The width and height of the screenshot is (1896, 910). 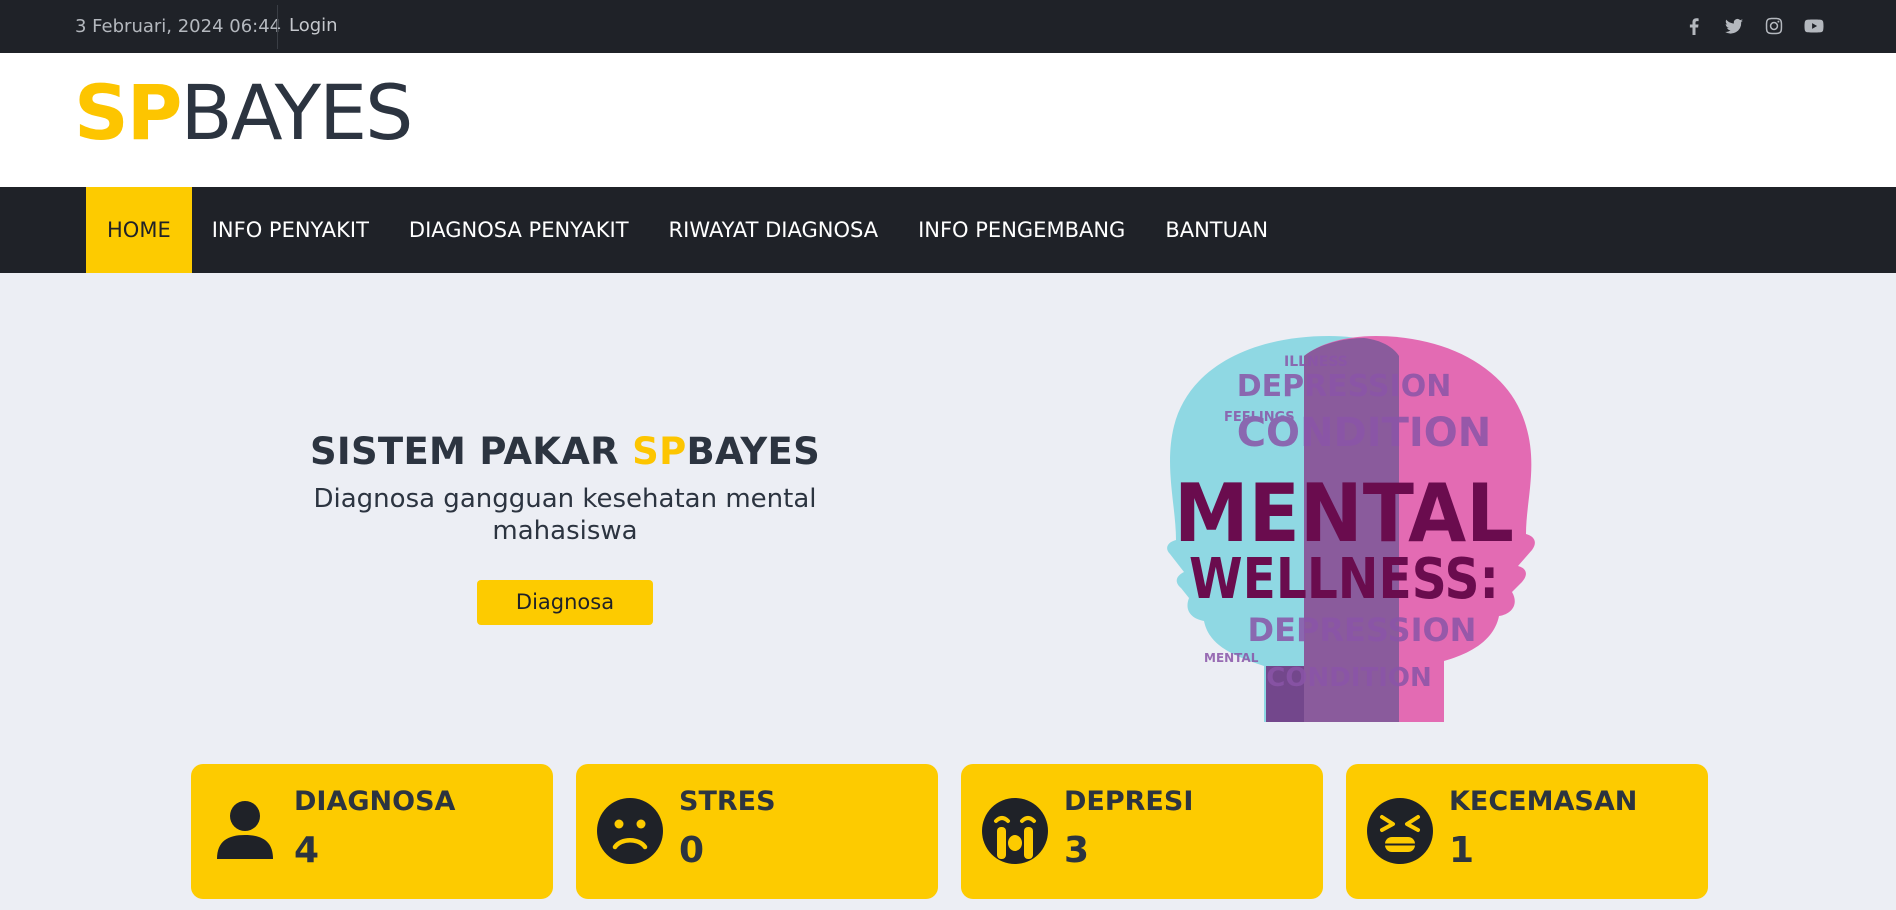 What do you see at coordinates (1077, 850) in the screenshot?
I see `stat-value: 3` at bounding box center [1077, 850].